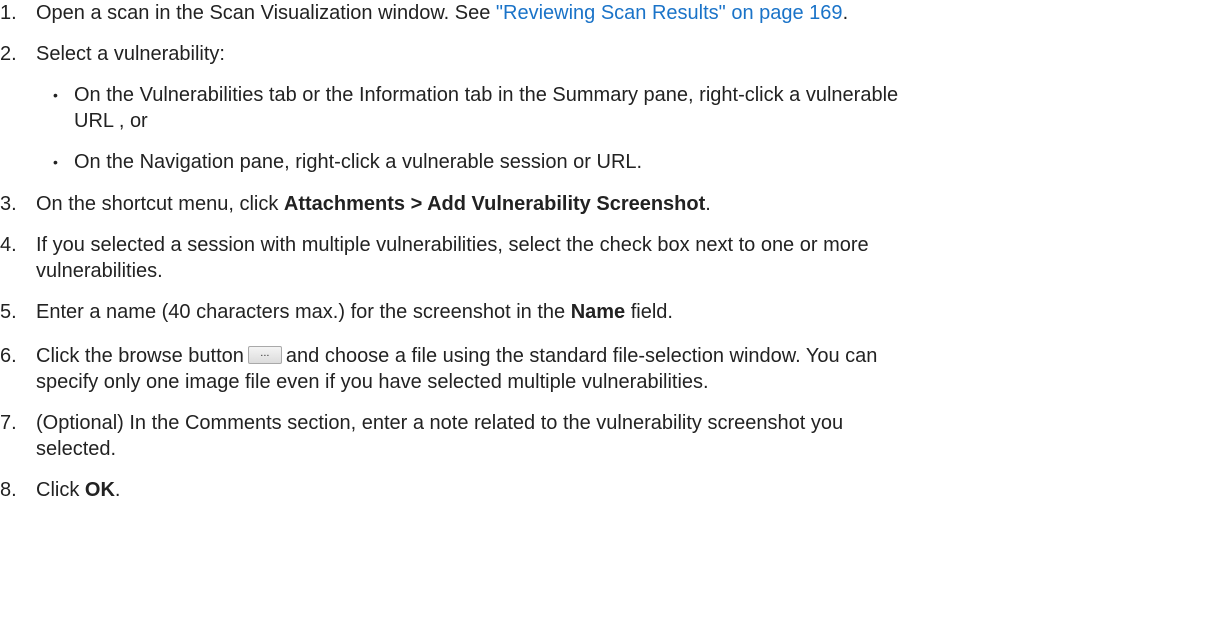 The height and width of the screenshot is (623, 1217). I want to click on step-text: selected., so click(76, 449).